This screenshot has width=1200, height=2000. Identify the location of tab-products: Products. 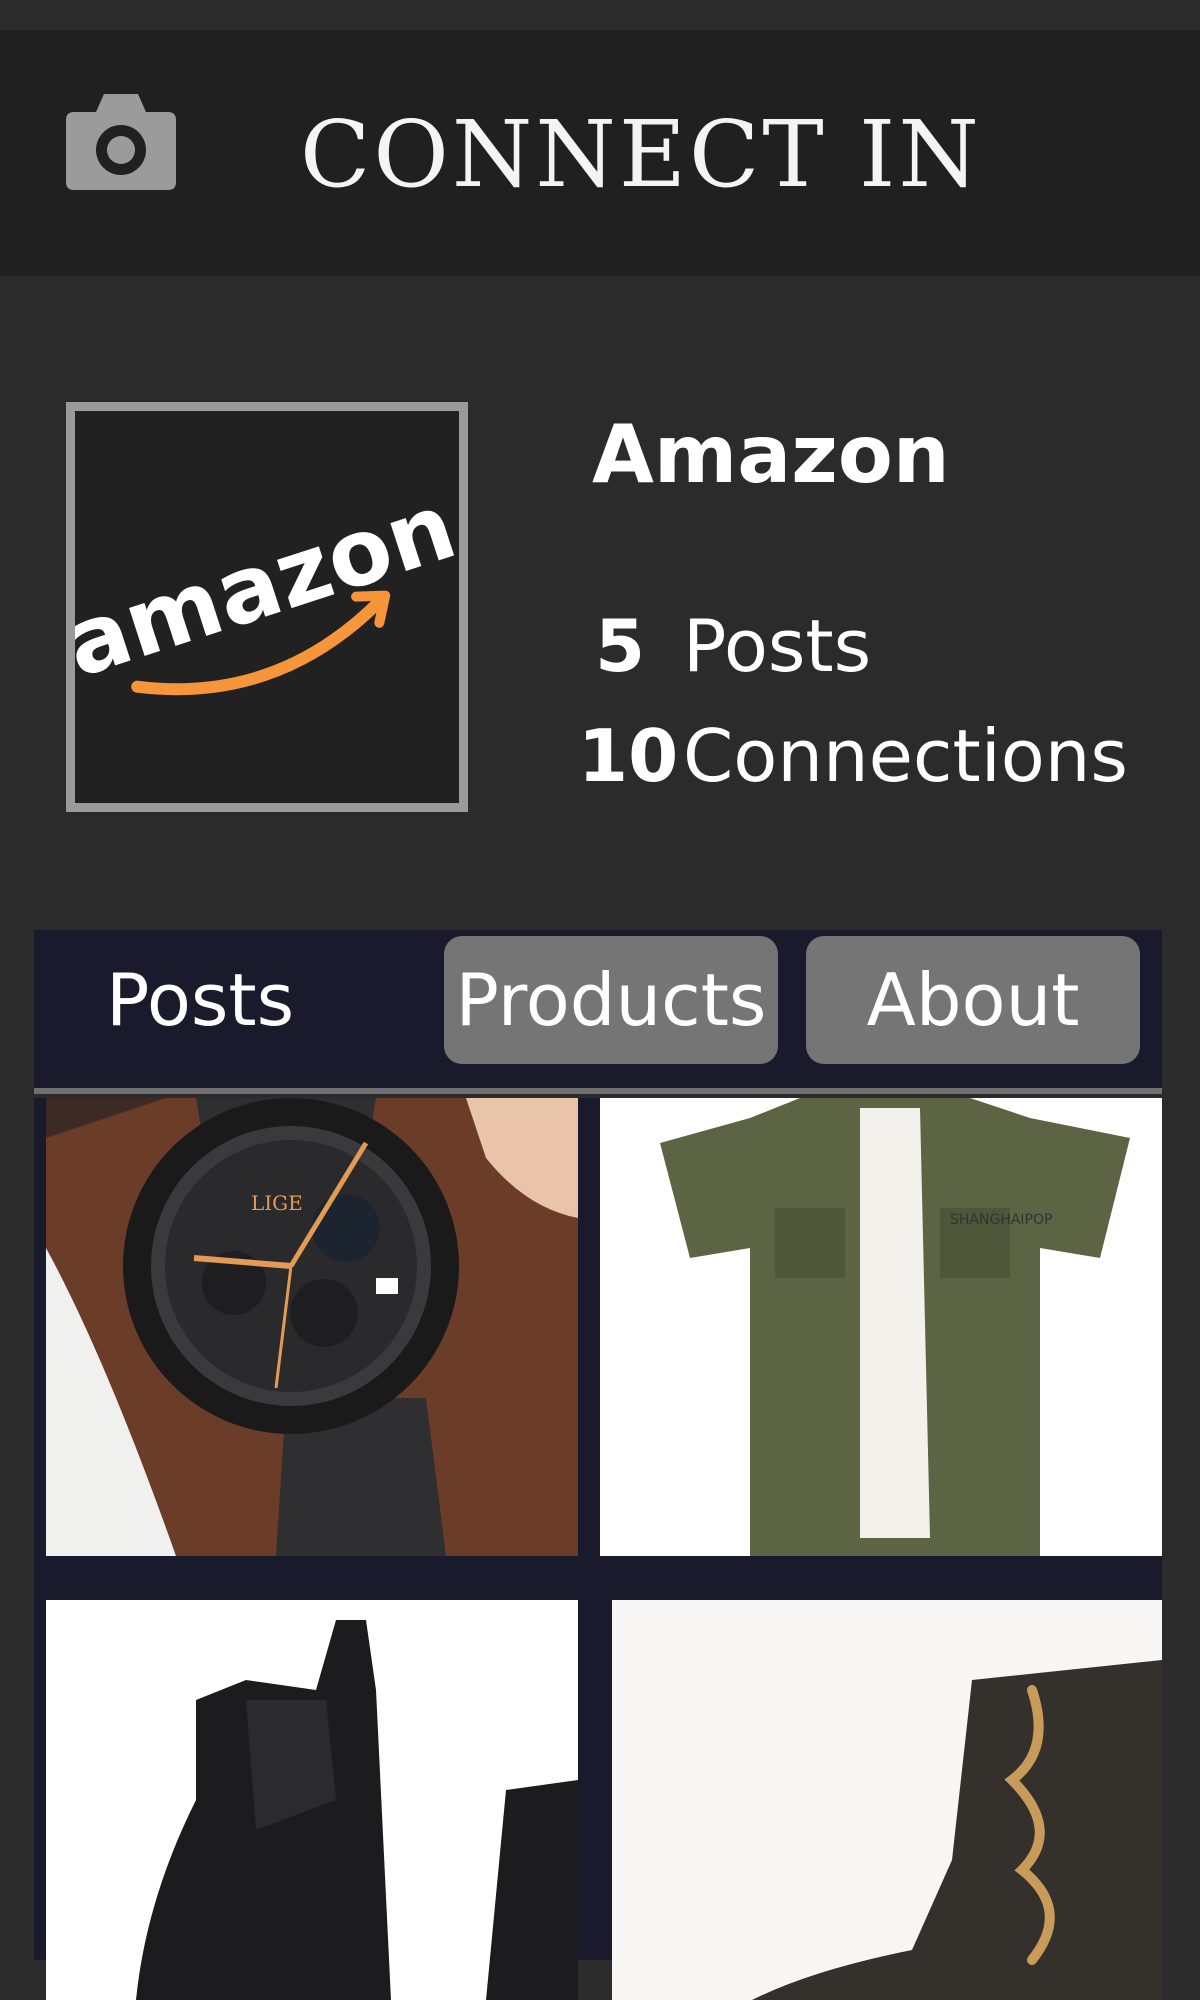
(611, 1000).